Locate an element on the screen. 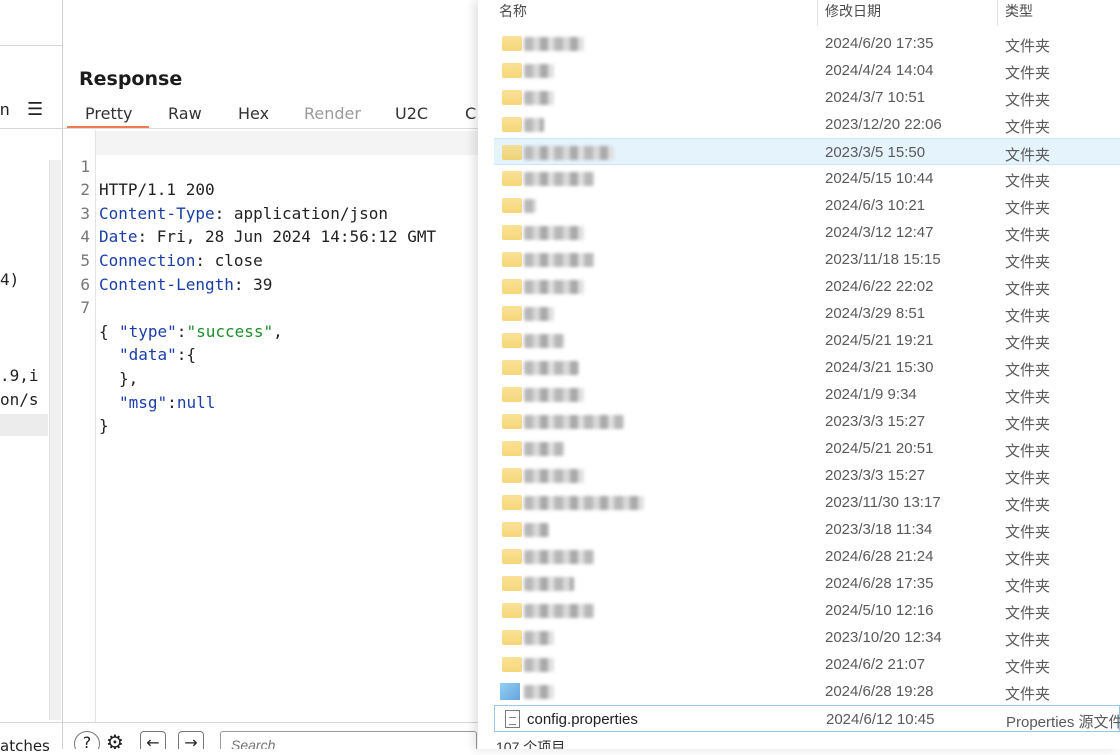 This screenshot has height=755, width=1120. request-tab-fragment: n is located at coordinates (4, 110).